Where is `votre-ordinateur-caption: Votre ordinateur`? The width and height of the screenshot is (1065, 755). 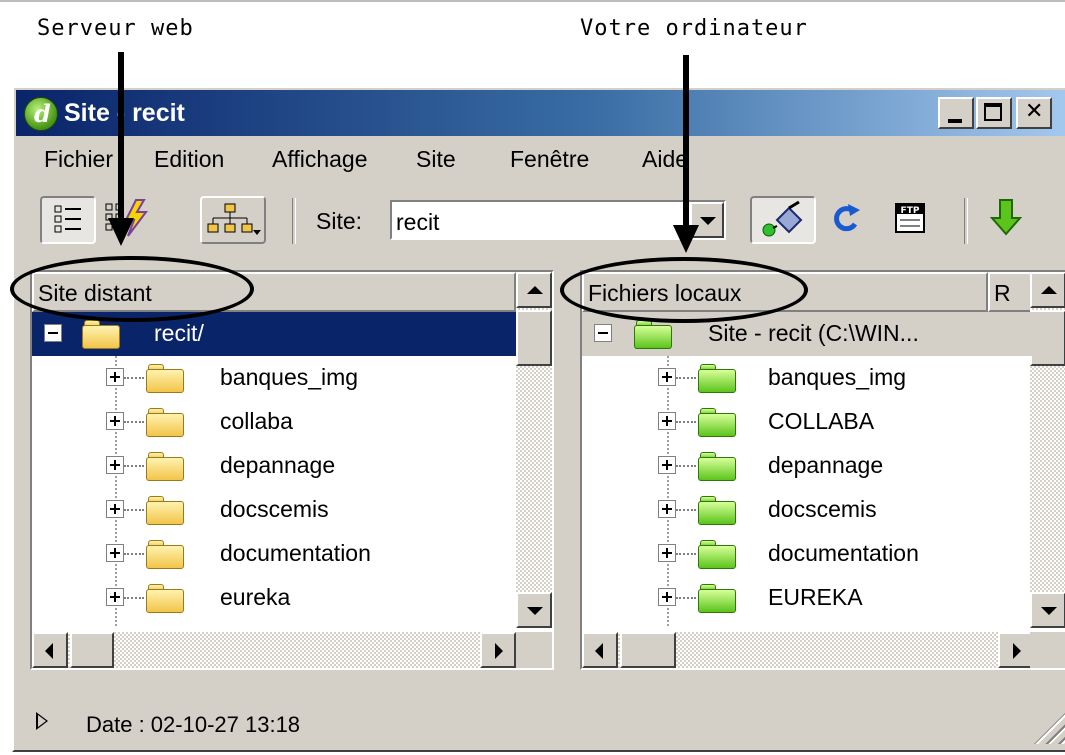 votre-ordinateur-caption: Votre ordinateur is located at coordinates (694, 28).